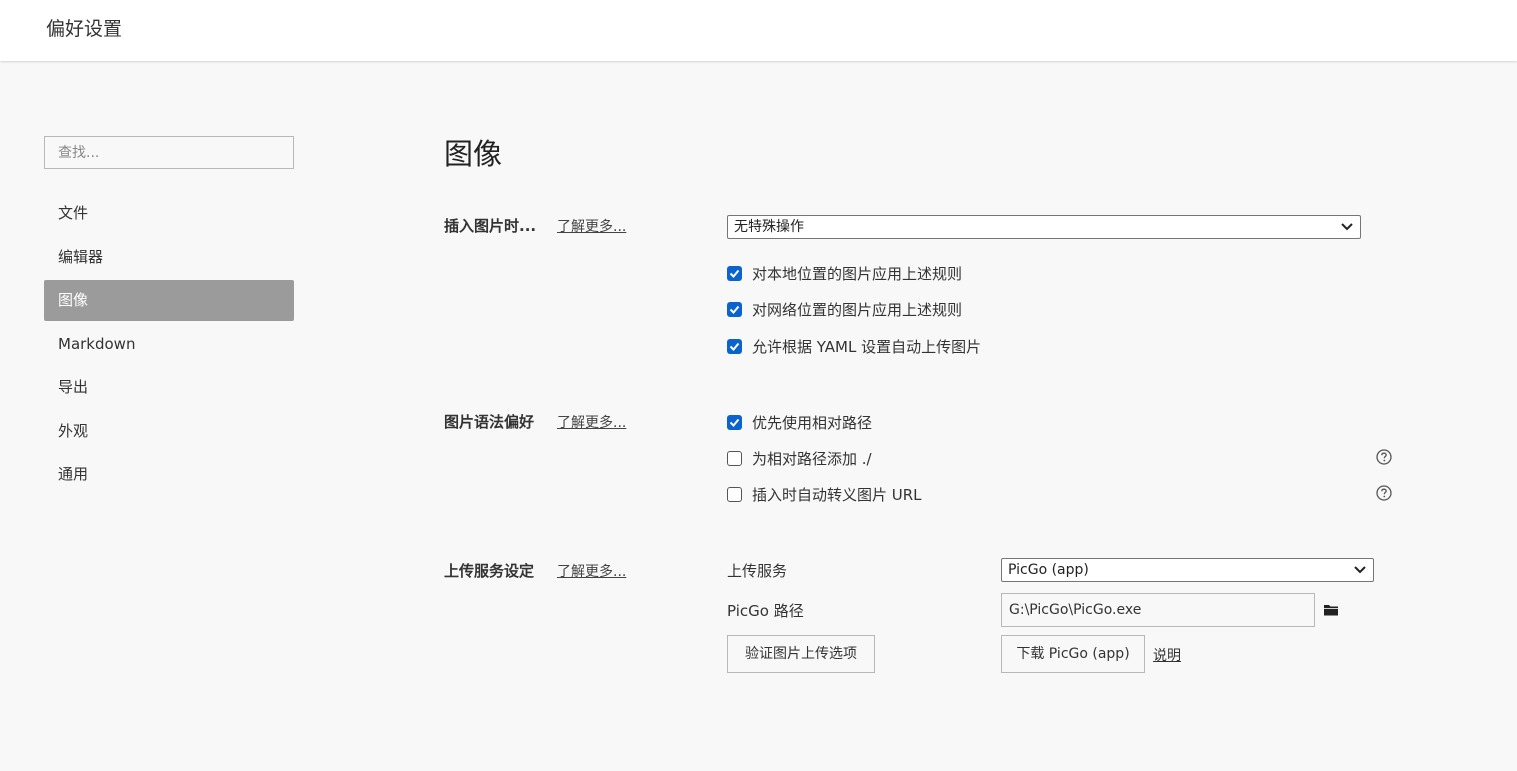 The height and width of the screenshot is (771, 1517). Describe the element at coordinates (867, 346) in the screenshot. I see `option-label: 允许根据 YAML 设置自动上传图片` at that location.